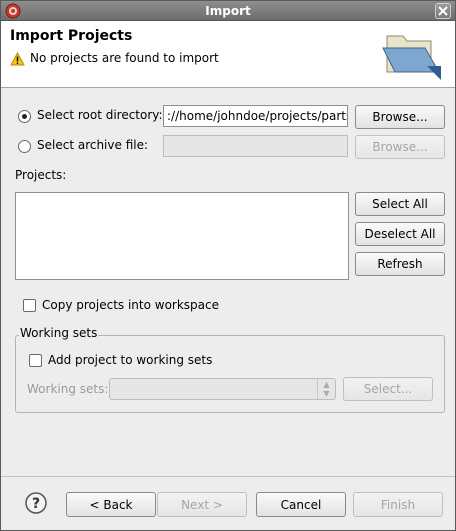 The image size is (456, 531). I want to click on working-sets-group-title: Working sets, so click(59, 333).